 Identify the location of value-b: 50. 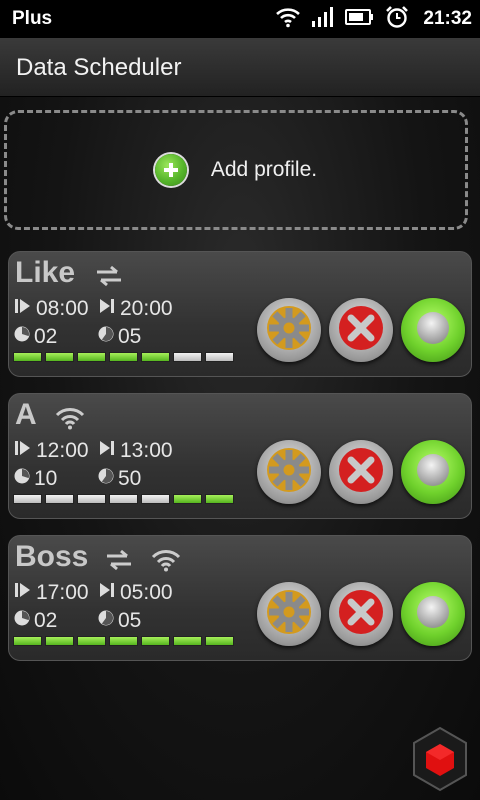
(130, 478).